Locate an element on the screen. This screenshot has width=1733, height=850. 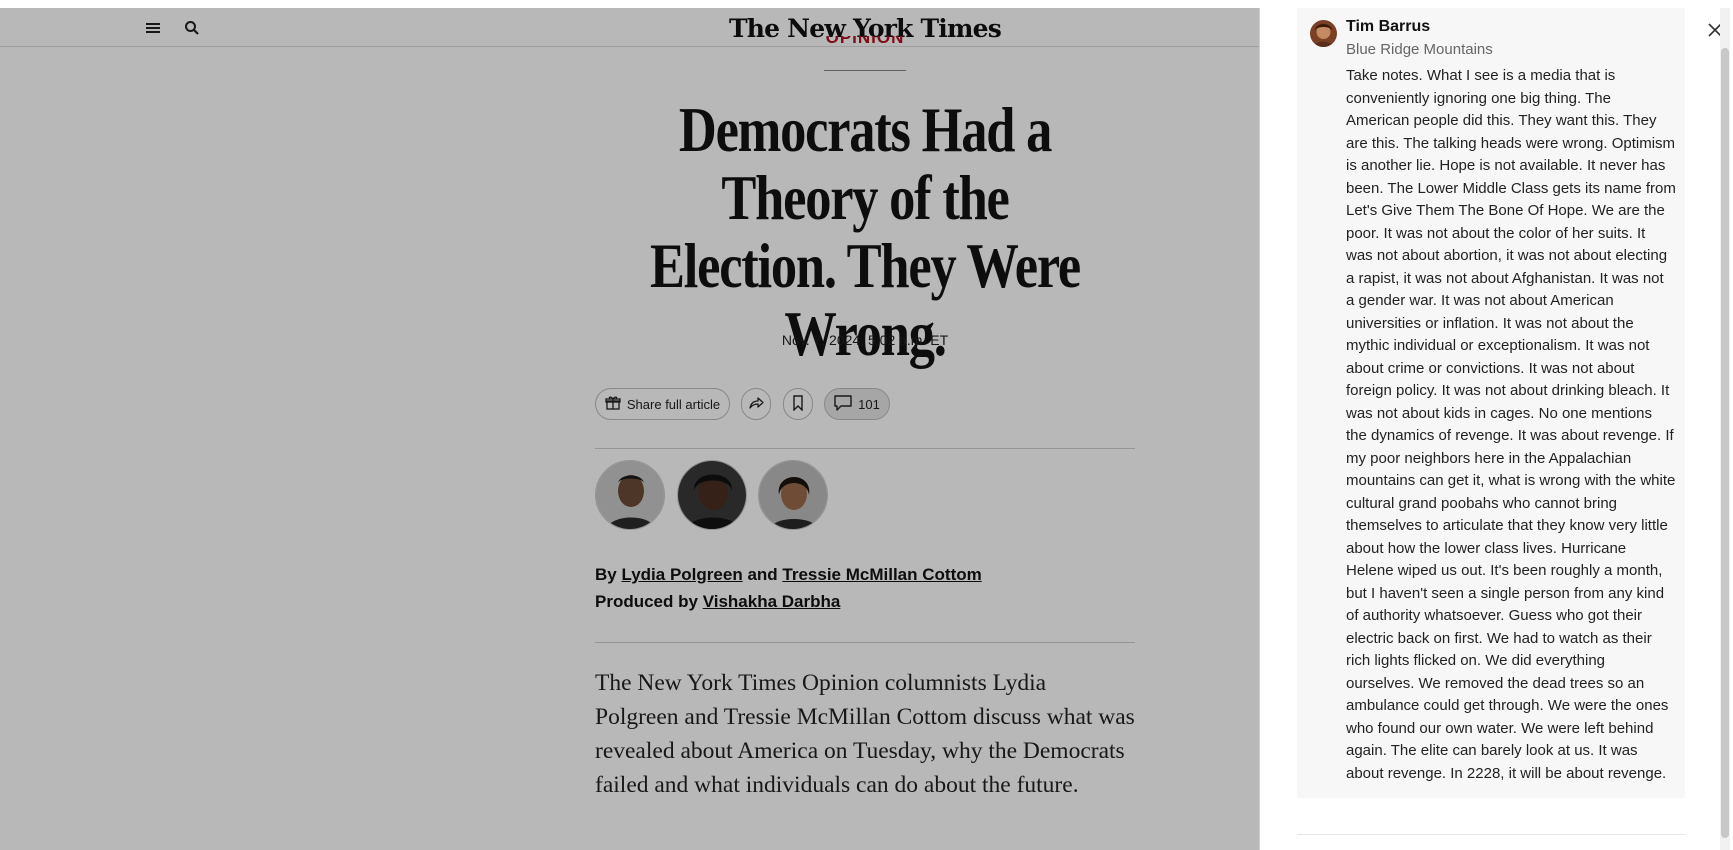
author-link-tressie-mcmillan-cottom: Tressie McMillan Cottom is located at coordinates (881, 574).